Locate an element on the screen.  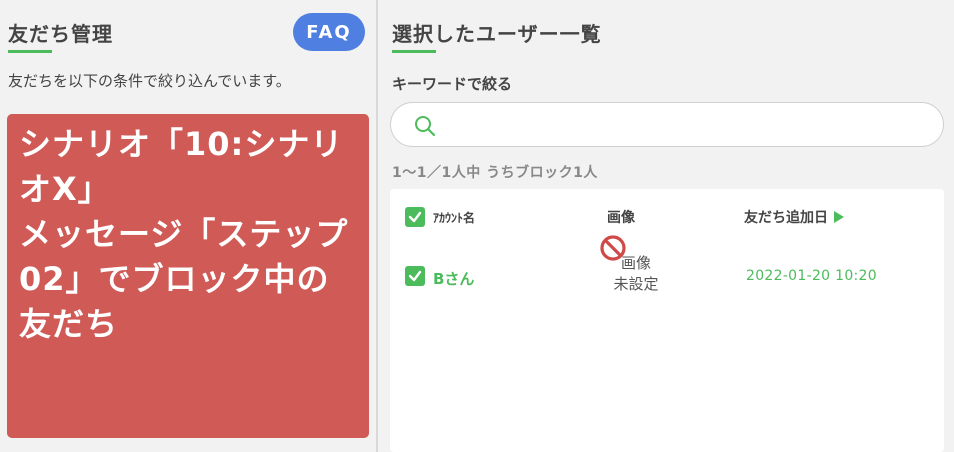
no-image-line2: 未設定 is located at coordinates (636, 284).